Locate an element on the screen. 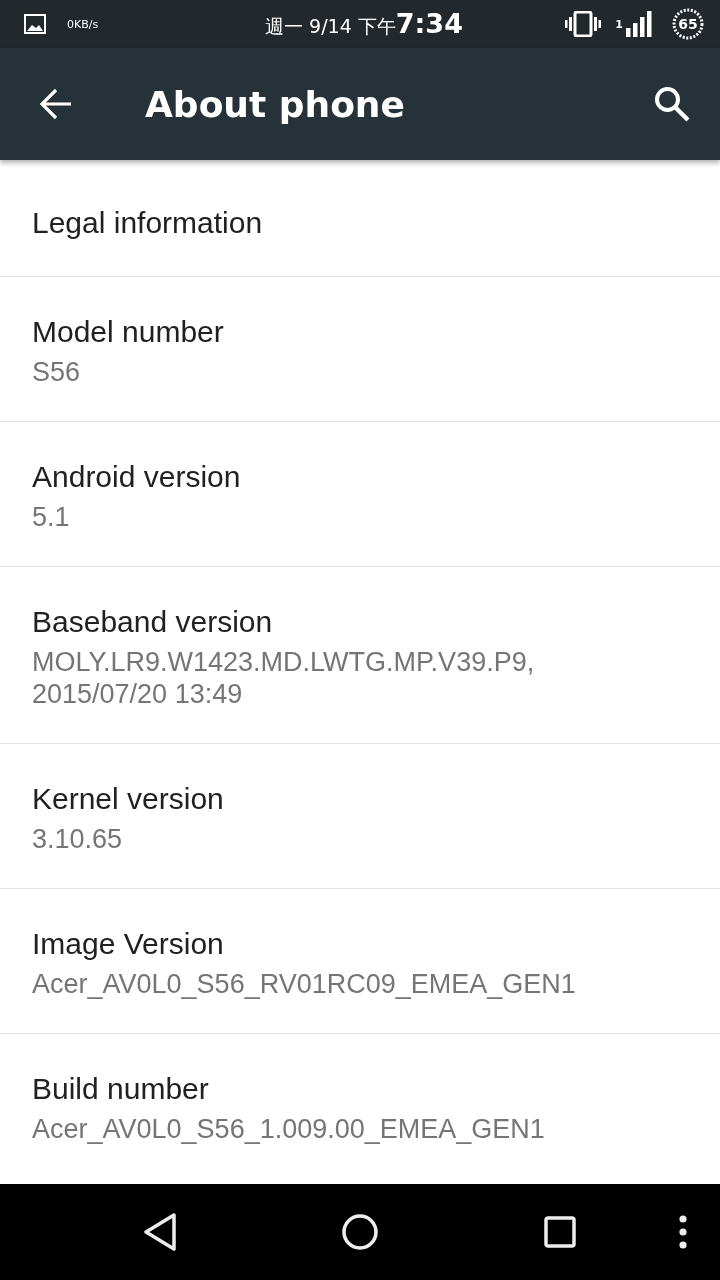 The width and height of the screenshot is (720, 1280). page-title: About phone is located at coordinates (275, 104).